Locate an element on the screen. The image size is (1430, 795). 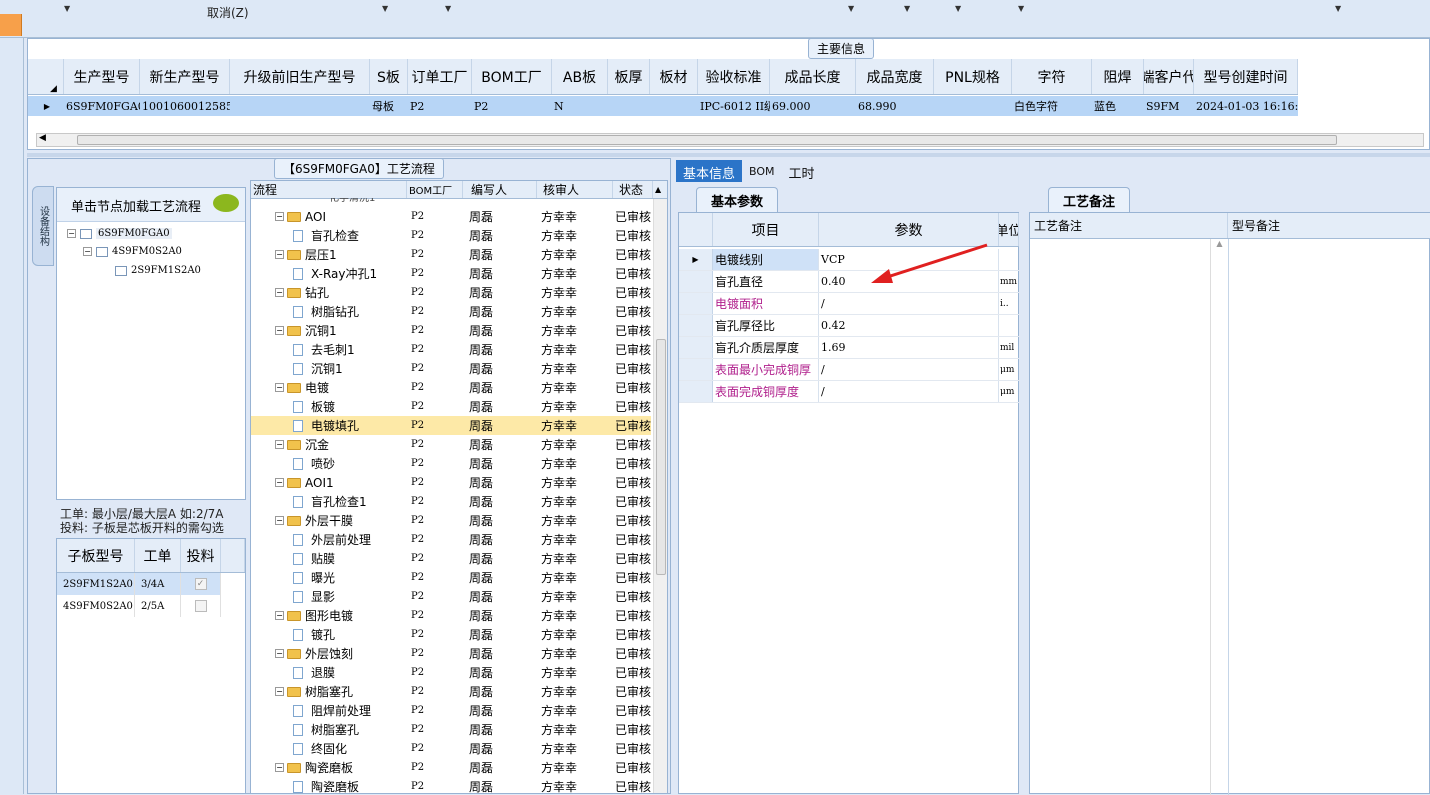
list-item: − AOI P2 周磊 方幸幸 已审核 is located at coordinates (451, 216).